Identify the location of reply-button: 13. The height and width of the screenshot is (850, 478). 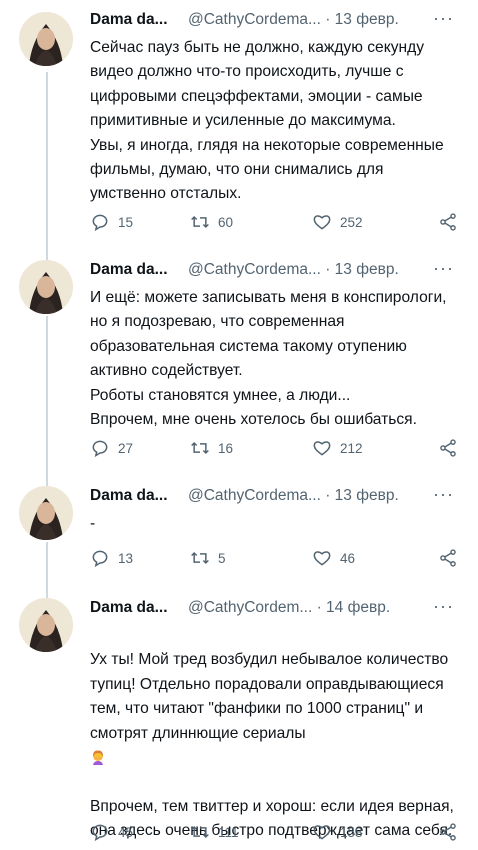
(111, 558).